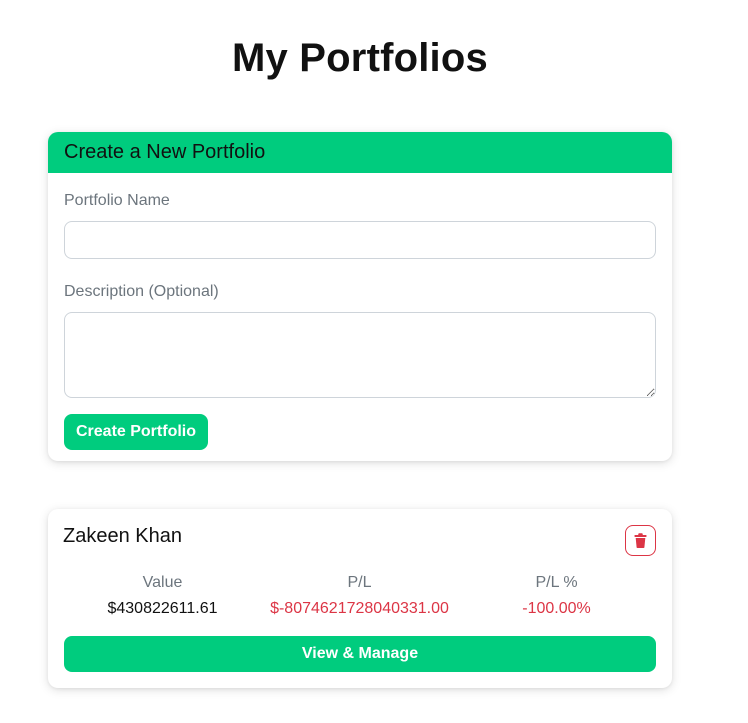 Image resolution: width=748 pixels, height=723 pixels. I want to click on pl-percent-amount: -100.00%, so click(556, 608).